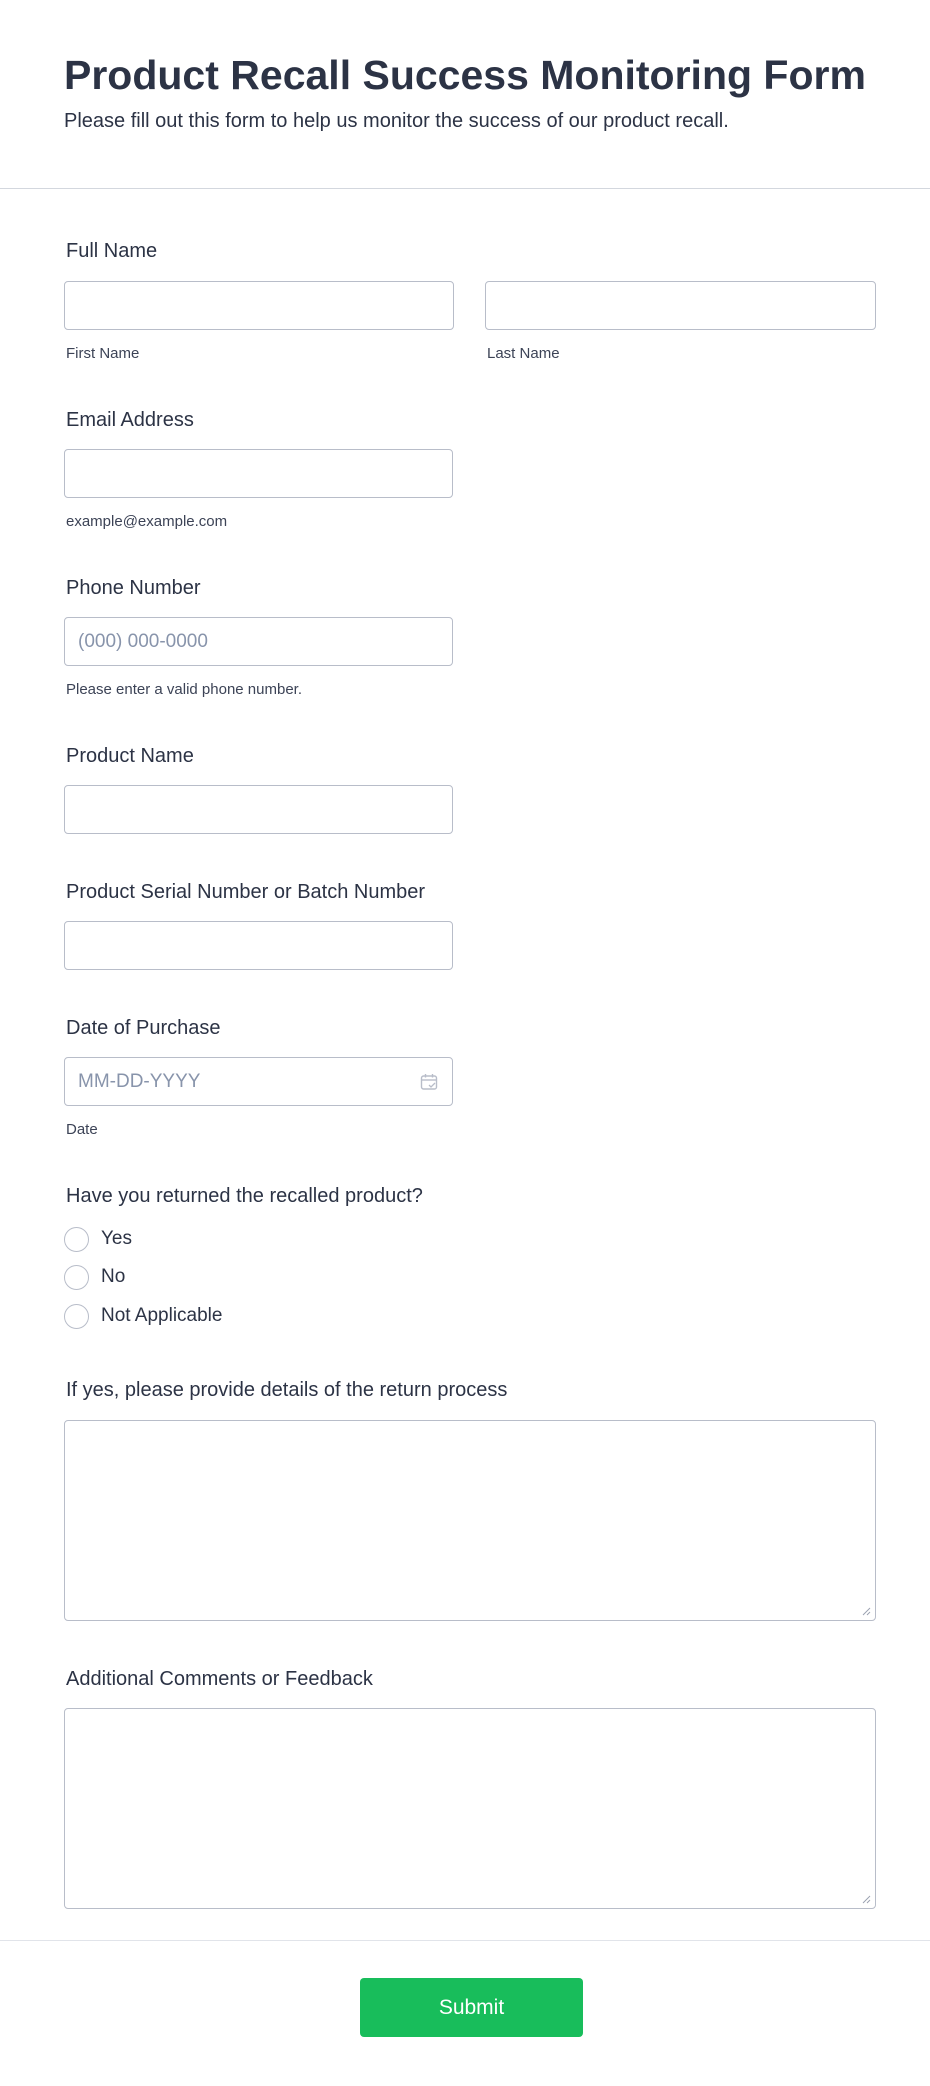 The height and width of the screenshot is (2086, 930). What do you see at coordinates (130, 420) in the screenshot?
I see `email-label: Email Address` at bounding box center [130, 420].